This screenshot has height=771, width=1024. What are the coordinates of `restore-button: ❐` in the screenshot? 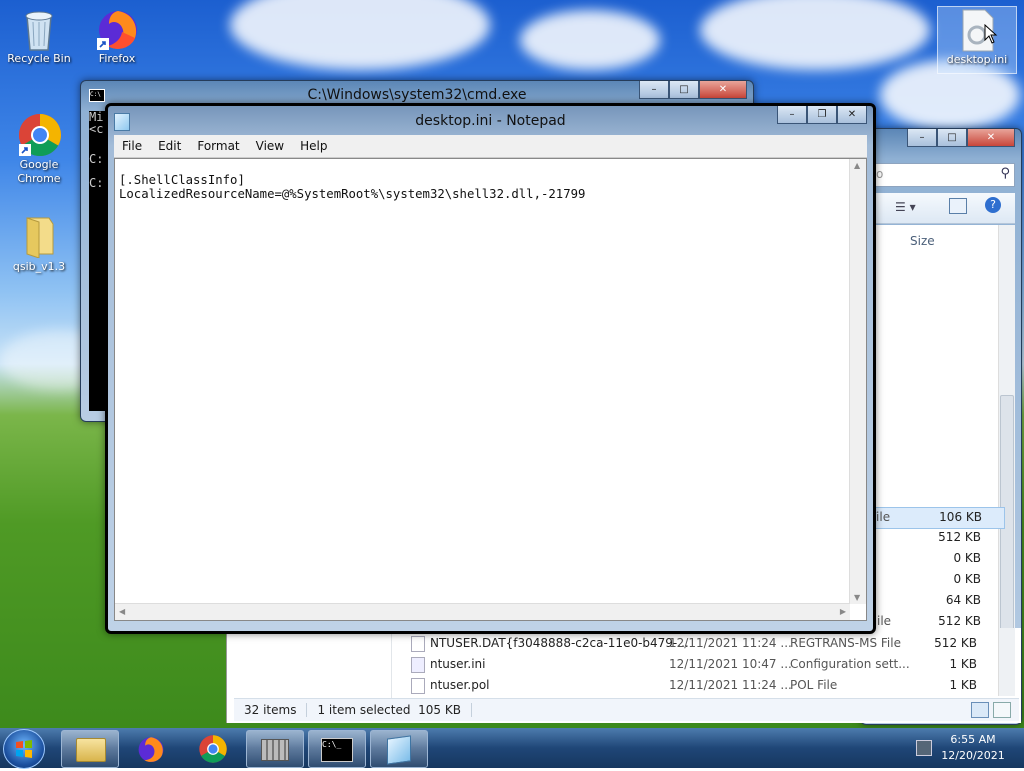 It's located at (822, 115).